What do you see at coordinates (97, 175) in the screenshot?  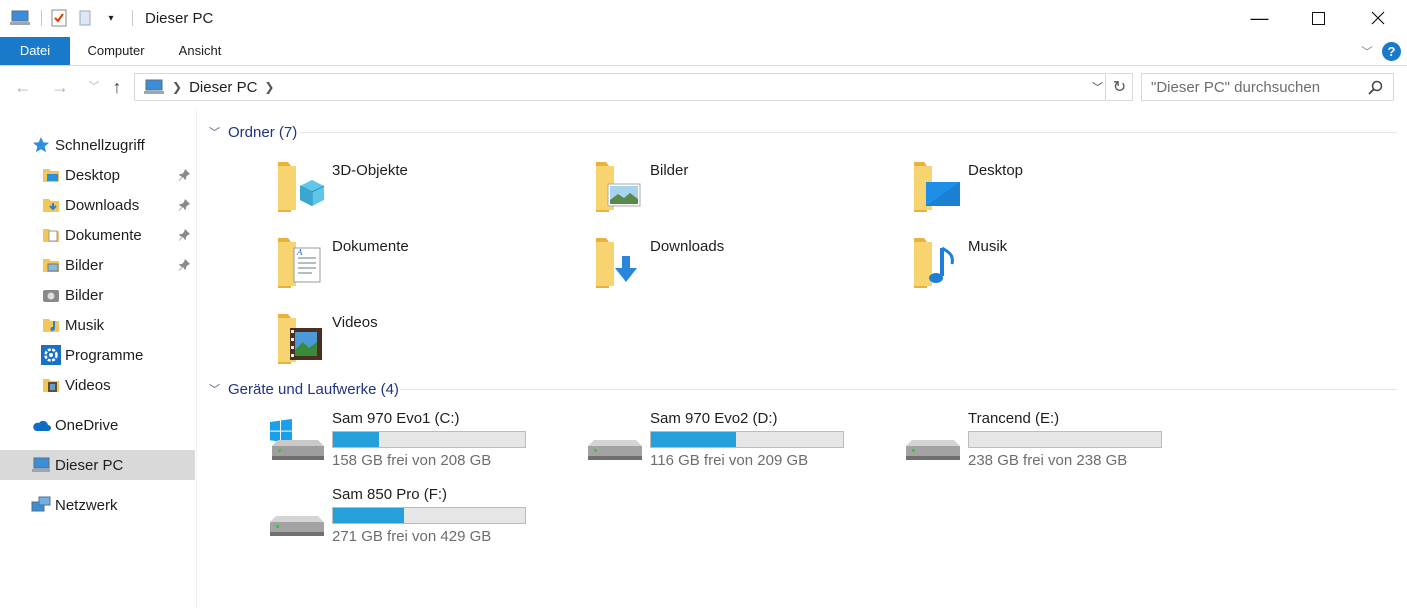 I see `sidebar-item-desktop: Desktop` at bounding box center [97, 175].